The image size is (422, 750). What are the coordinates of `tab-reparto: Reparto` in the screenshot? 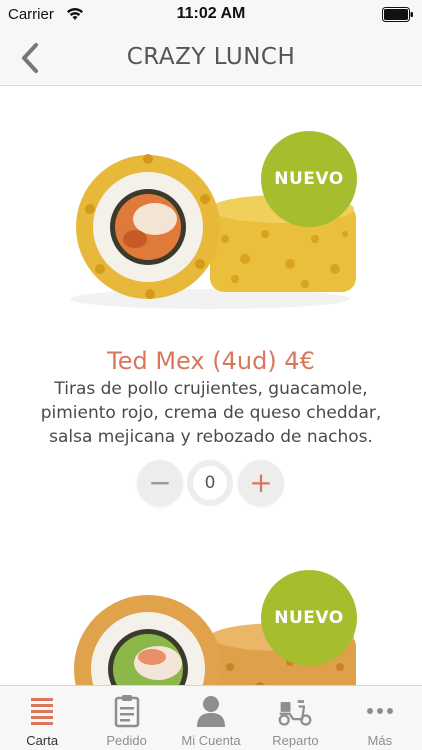 It's located at (295, 718).